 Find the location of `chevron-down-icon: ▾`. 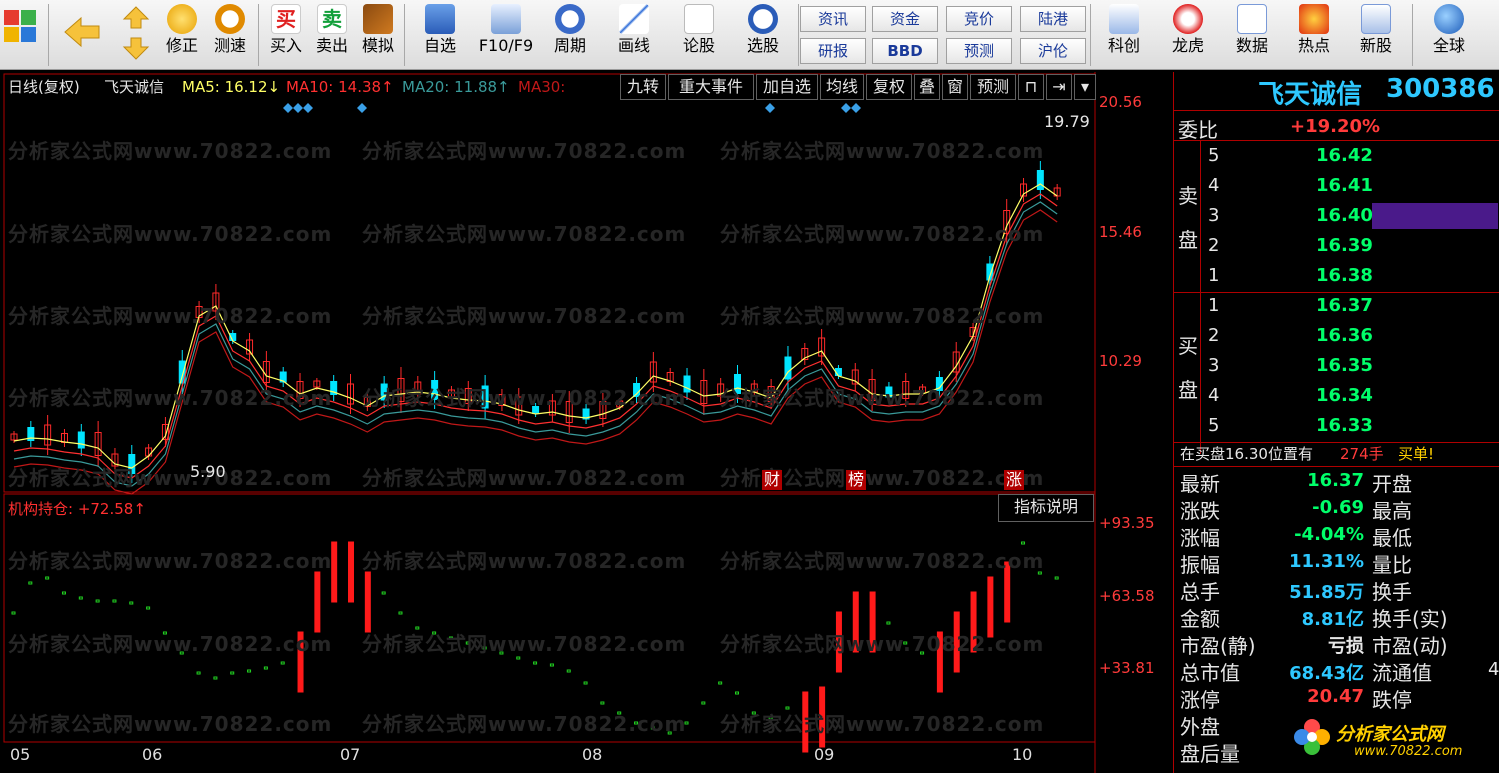

chevron-down-icon: ▾ is located at coordinates (1085, 86).